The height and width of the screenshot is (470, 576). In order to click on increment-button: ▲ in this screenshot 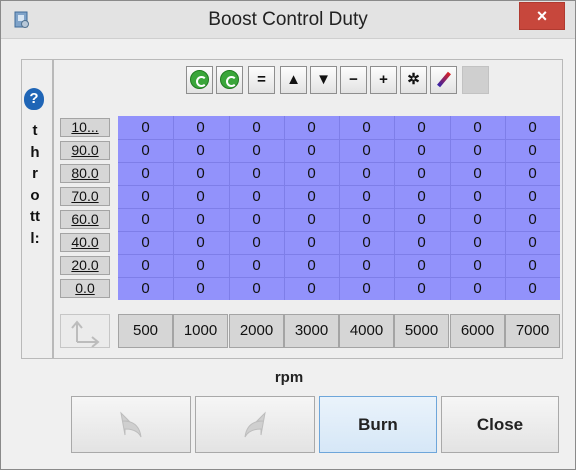, I will do `click(293, 80)`.